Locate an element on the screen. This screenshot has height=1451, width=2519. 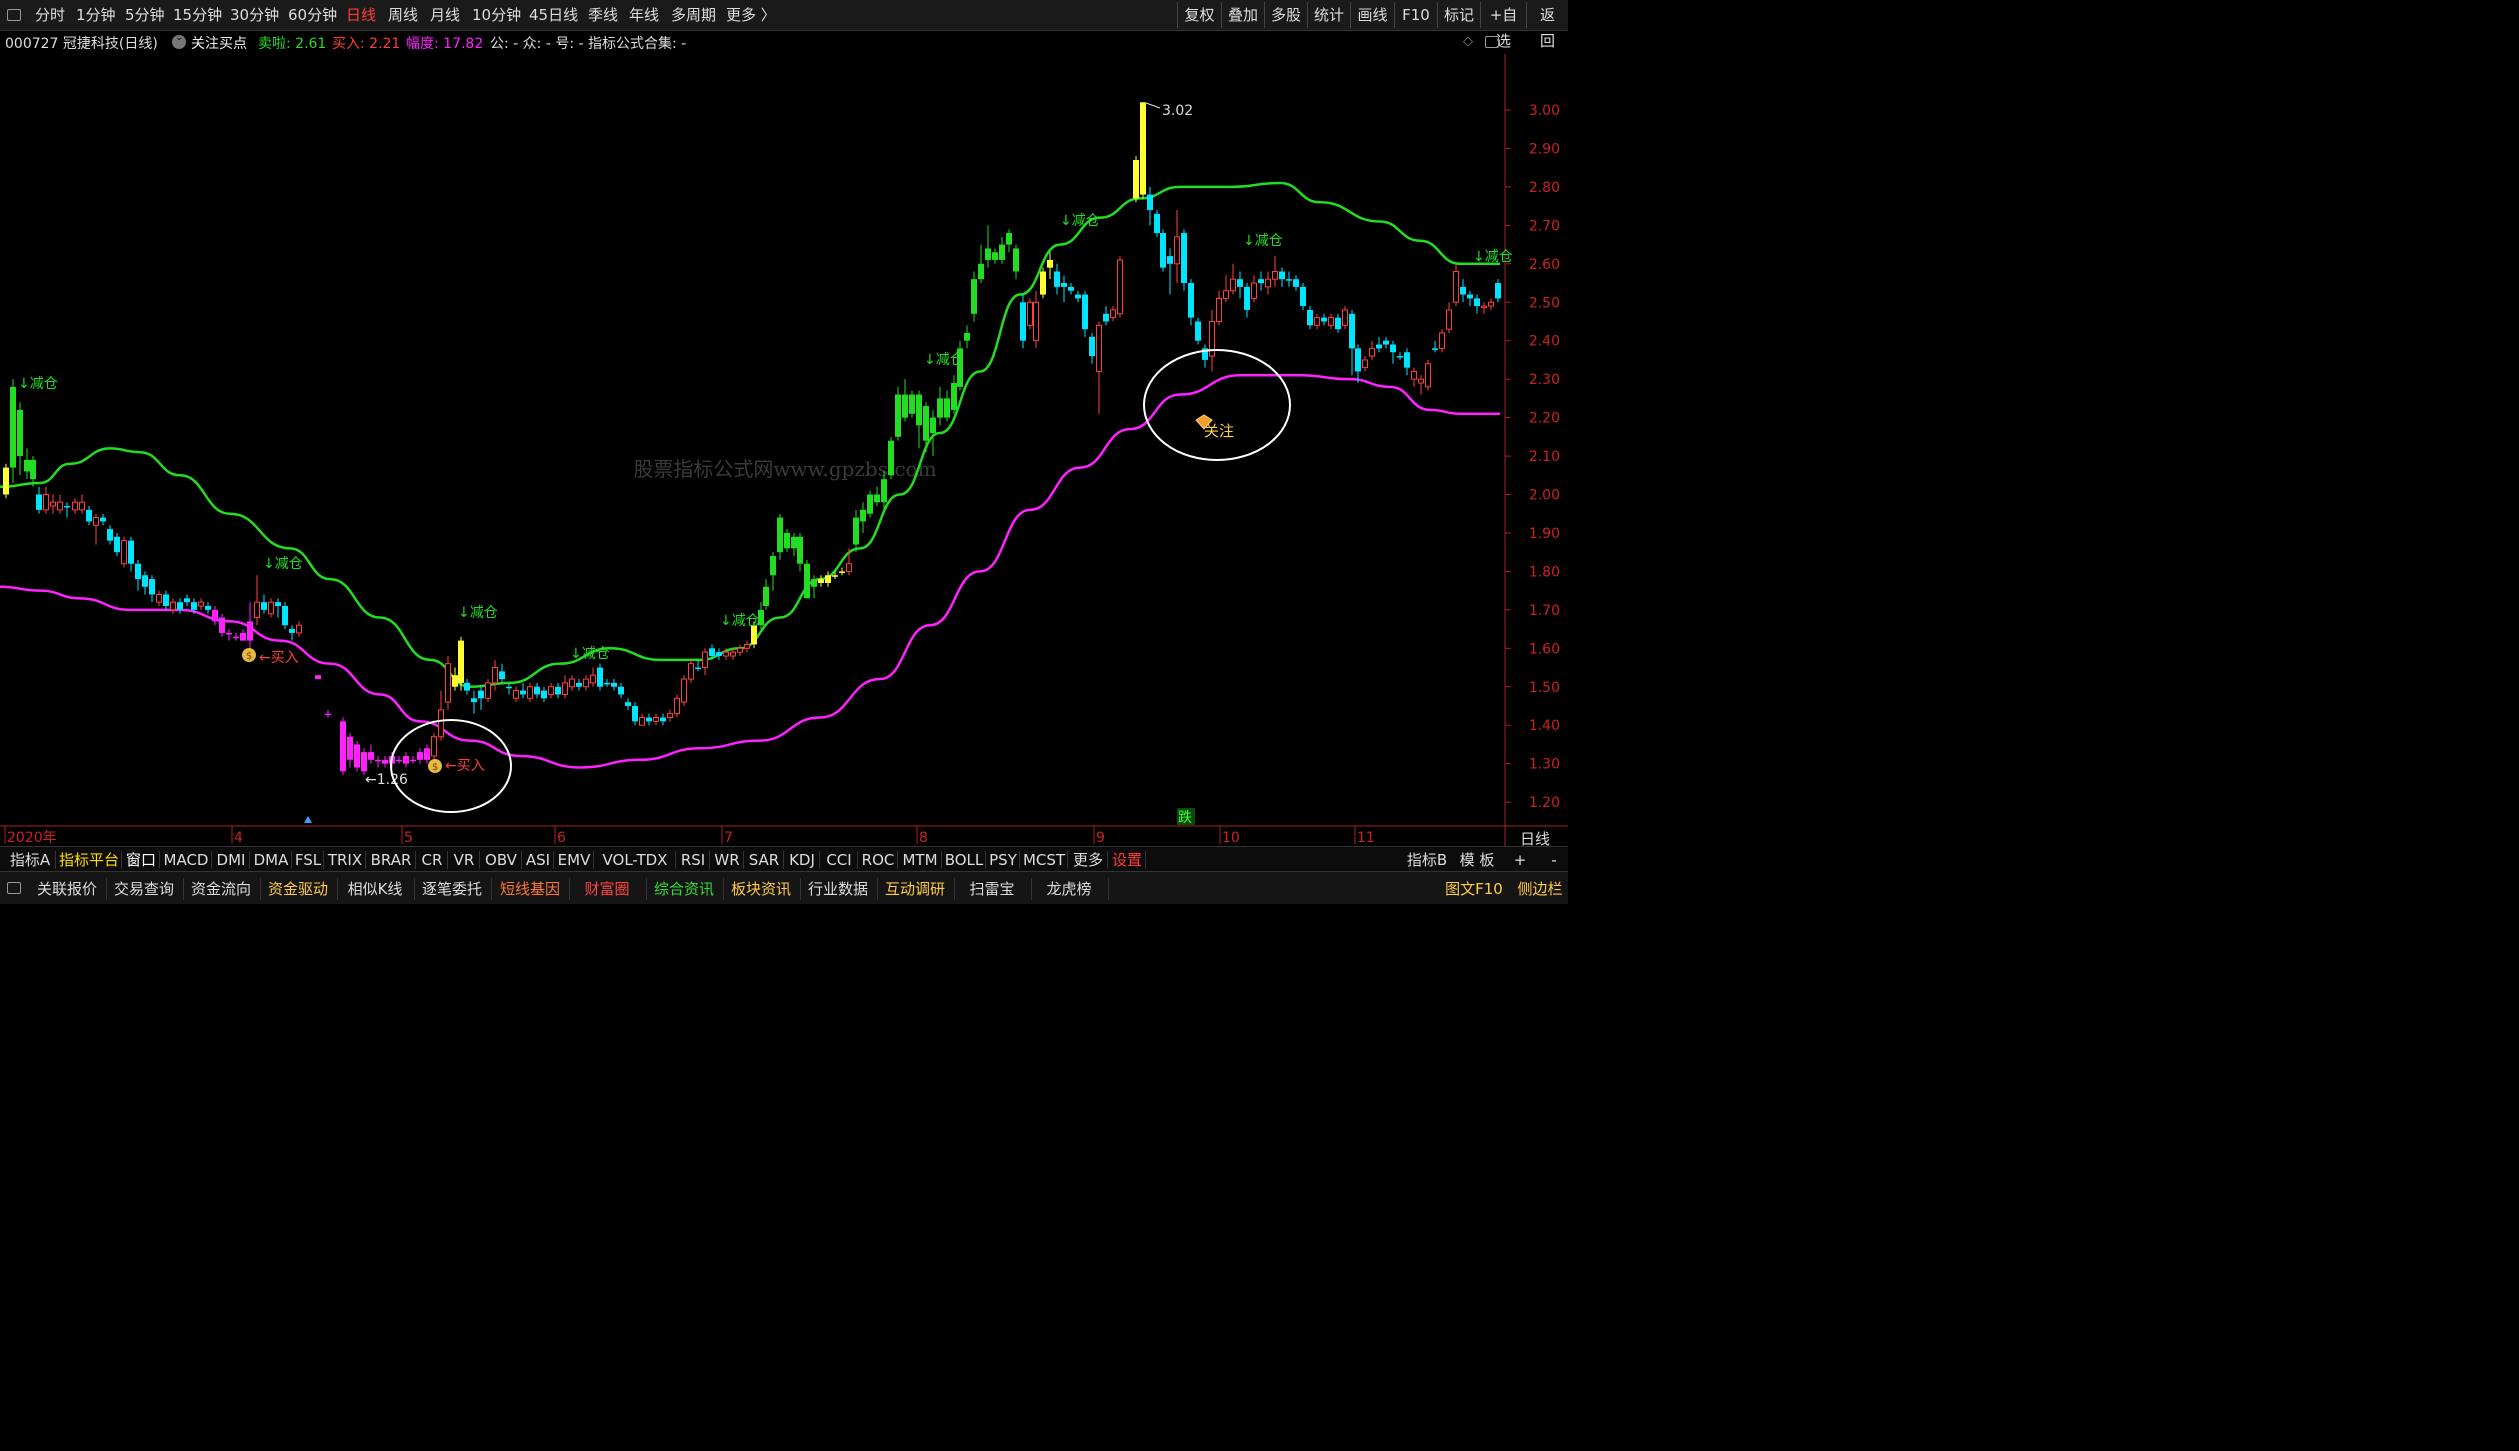
indicator-tab-26: 设置 is located at coordinates (1127, 860).